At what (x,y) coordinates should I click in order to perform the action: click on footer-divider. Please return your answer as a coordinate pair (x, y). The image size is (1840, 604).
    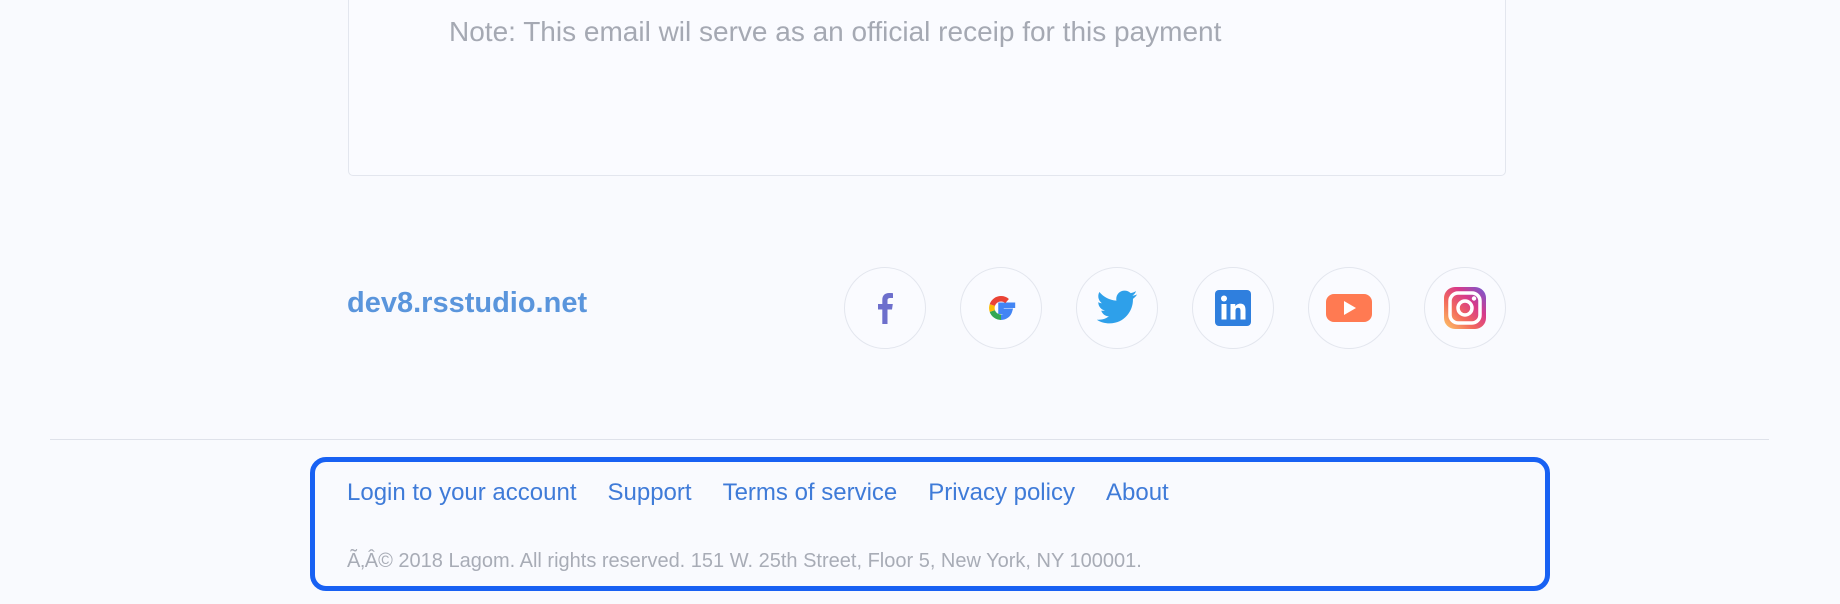
    Looking at the image, I should click on (909, 439).